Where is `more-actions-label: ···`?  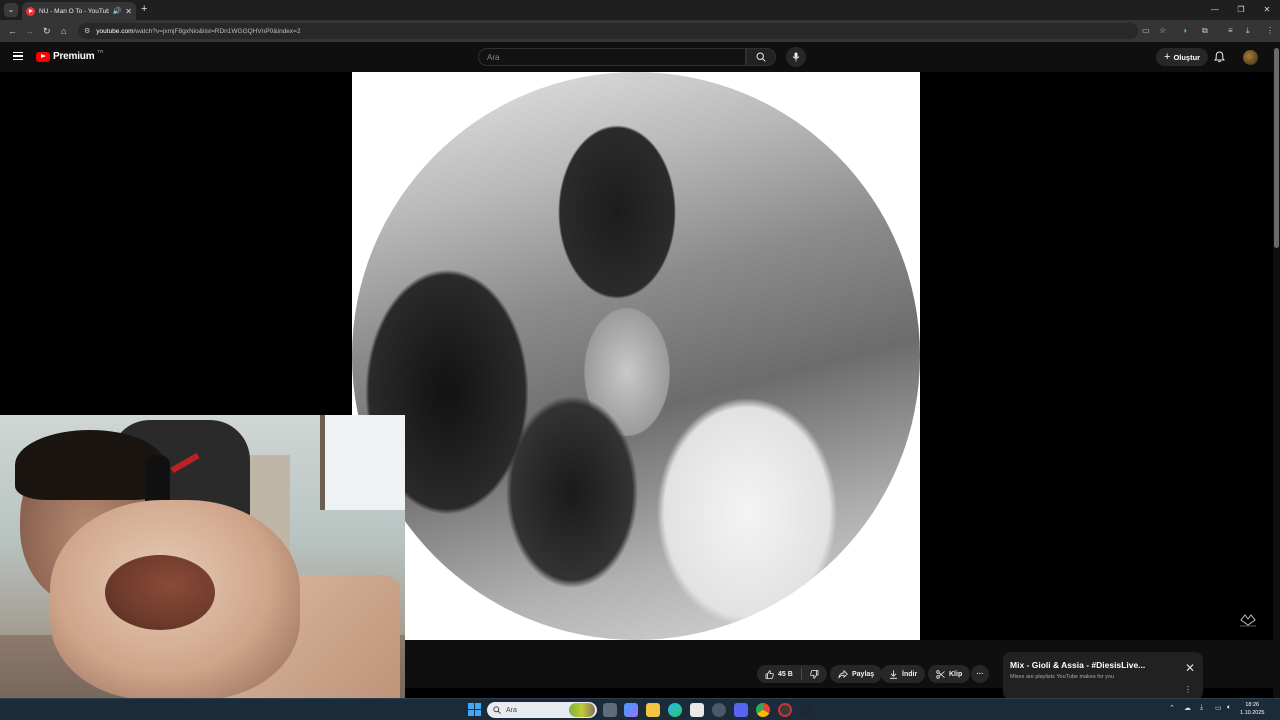 more-actions-label: ··· is located at coordinates (980, 674).